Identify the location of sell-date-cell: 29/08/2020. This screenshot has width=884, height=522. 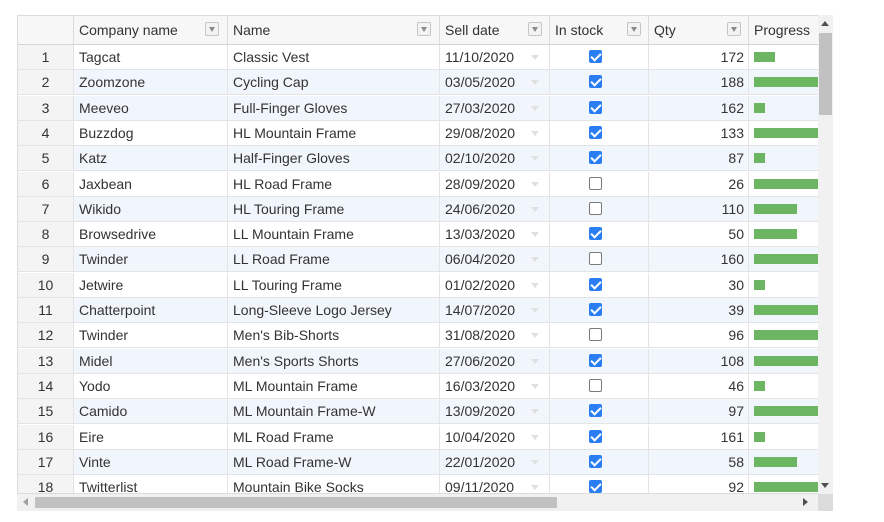
(495, 133).